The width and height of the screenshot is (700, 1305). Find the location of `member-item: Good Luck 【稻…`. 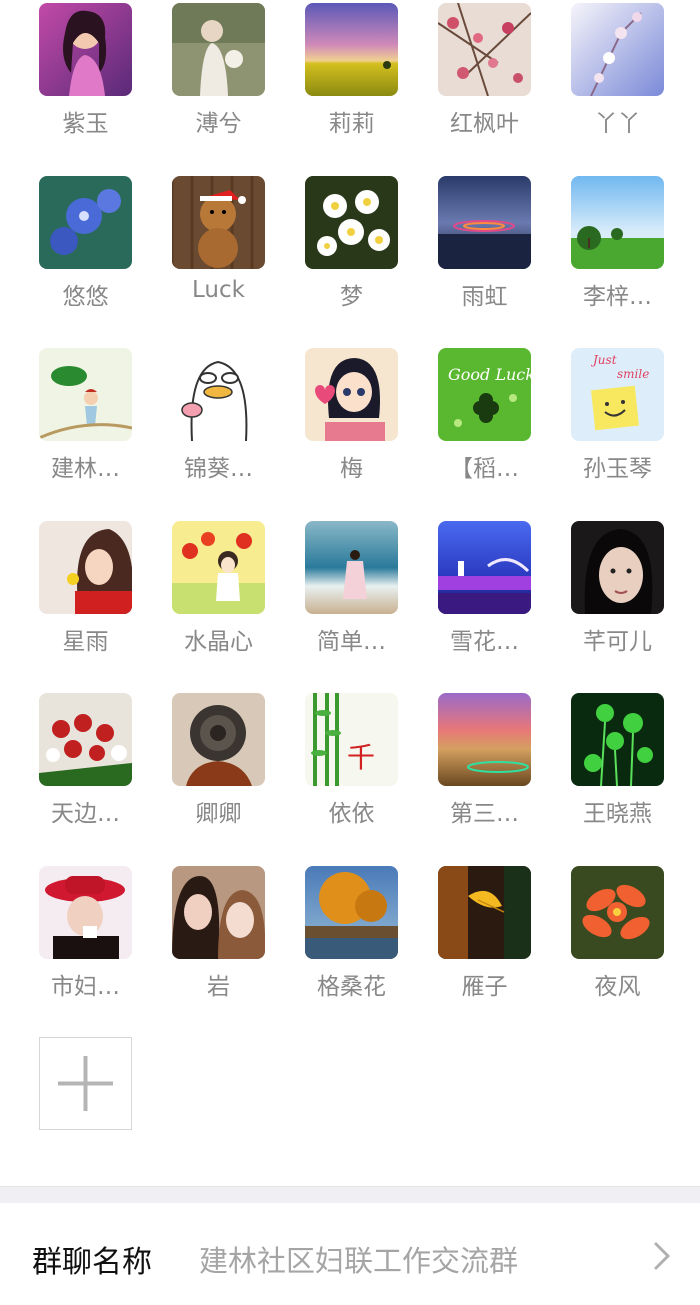

member-item: Good Luck 【稻… is located at coordinates (484, 431).